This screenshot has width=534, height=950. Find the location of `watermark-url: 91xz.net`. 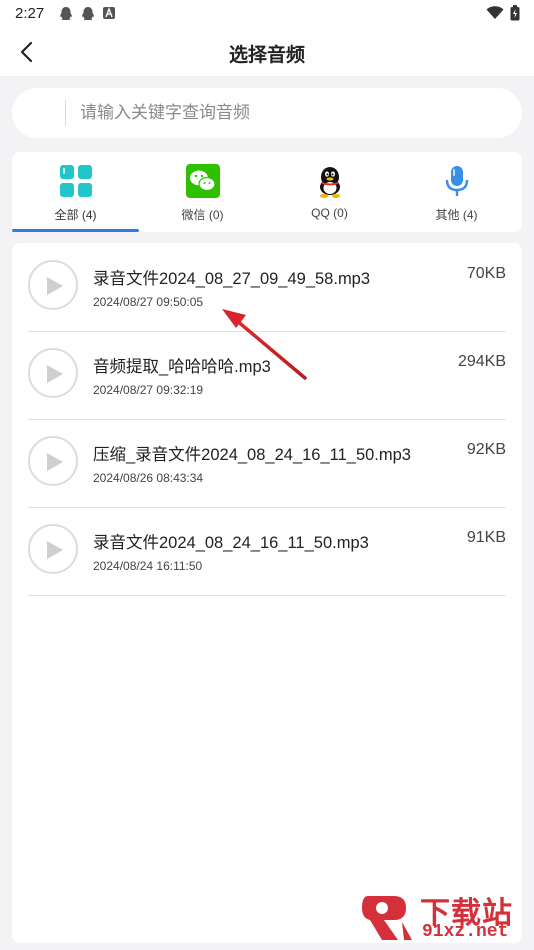

watermark-url: 91xz.net is located at coordinates (465, 932).